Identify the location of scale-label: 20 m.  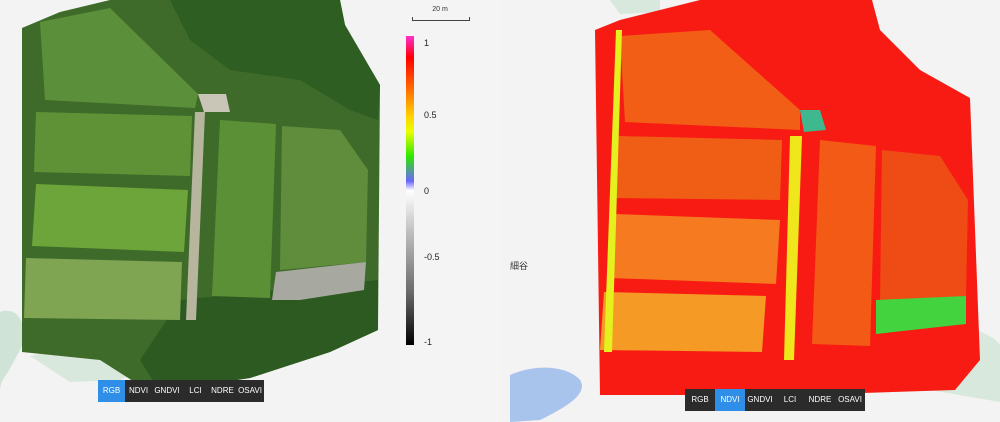
(440, 9).